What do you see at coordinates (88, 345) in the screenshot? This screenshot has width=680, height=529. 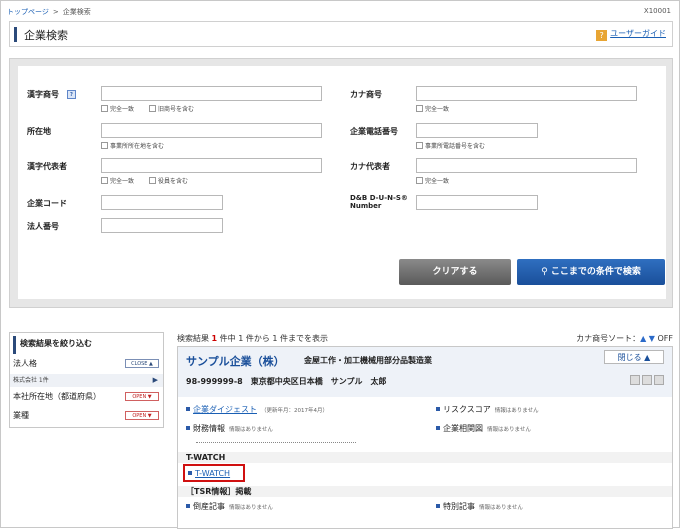 I see `filter-panel-title: 検索結果を絞り込む` at bounding box center [88, 345].